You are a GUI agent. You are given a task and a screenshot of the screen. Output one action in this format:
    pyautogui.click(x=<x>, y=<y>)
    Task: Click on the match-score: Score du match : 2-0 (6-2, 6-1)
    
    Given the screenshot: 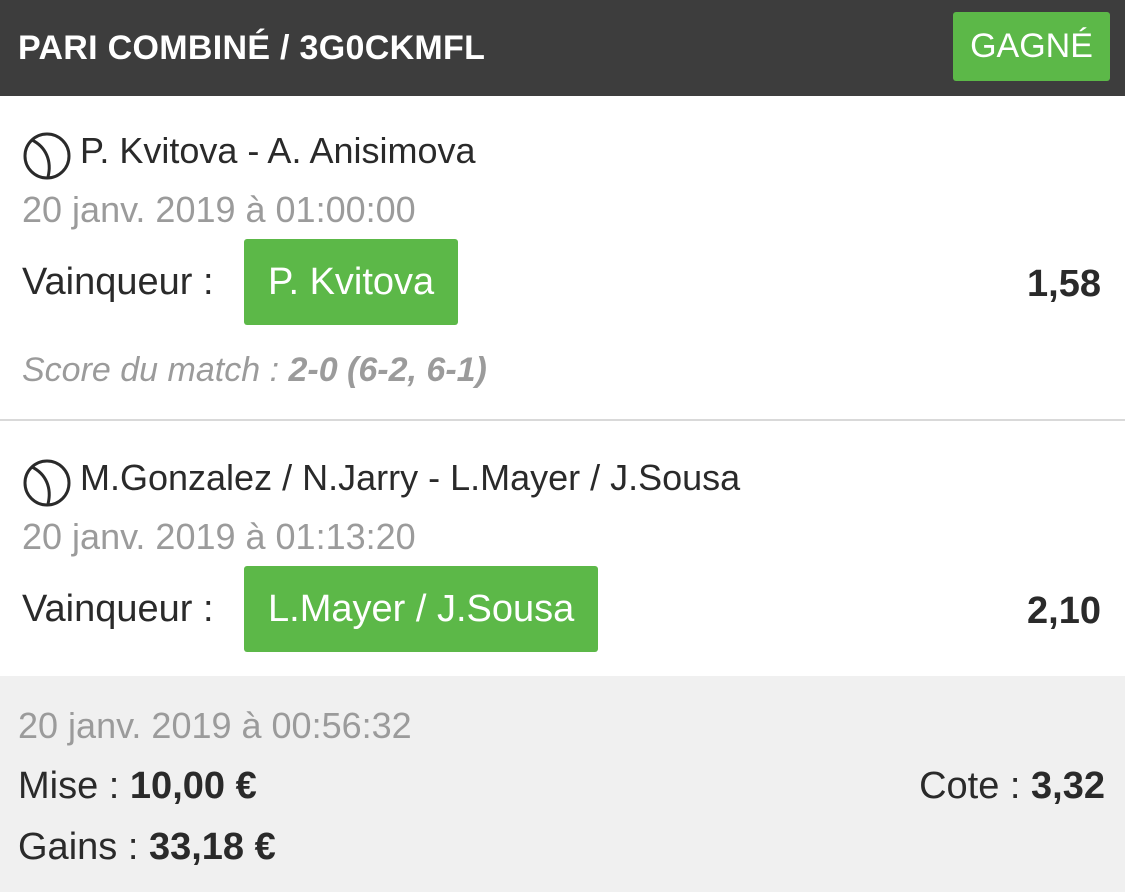 What is the action you would take?
    pyautogui.click(x=254, y=370)
    